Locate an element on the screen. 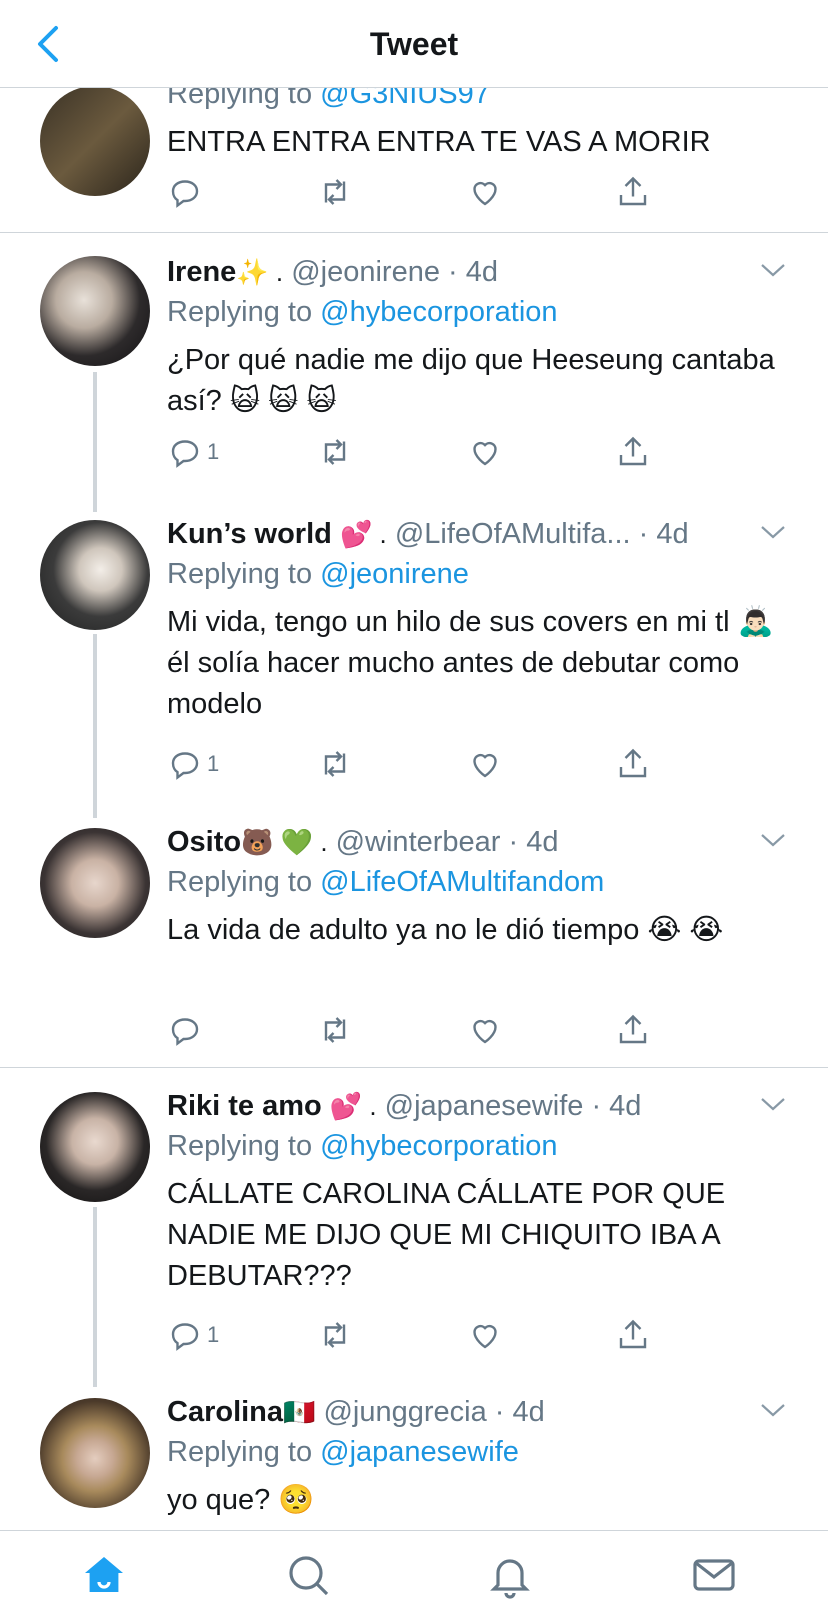  display-name: Irene is located at coordinates (201, 272).